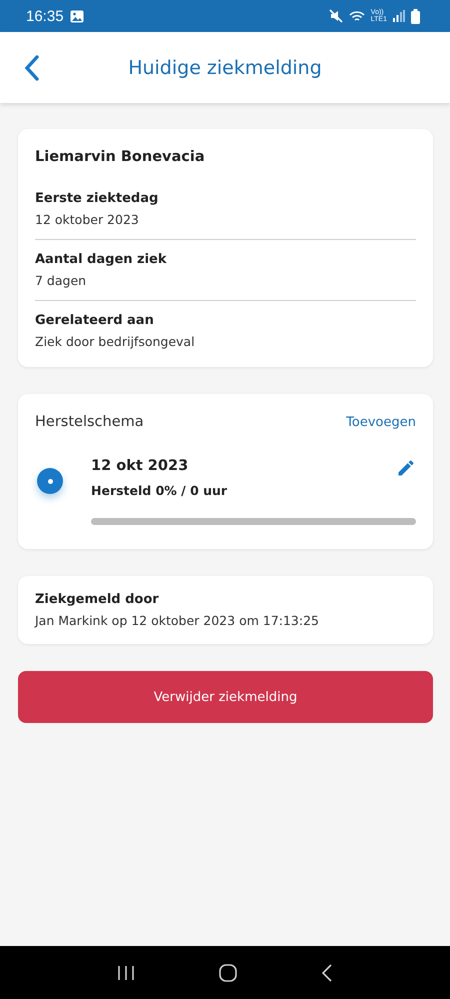 The width and height of the screenshot is (450, 999). I want to click on status-time: 16:35, so click(45, 16).